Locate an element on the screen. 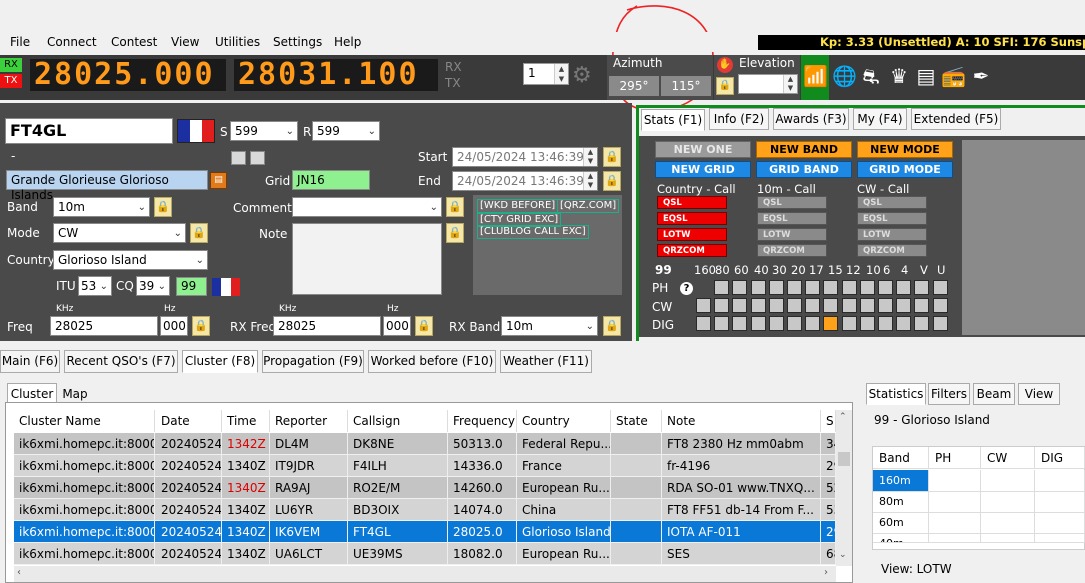  cq-select: 39 ⌄ is located at coordinates (153, 286).